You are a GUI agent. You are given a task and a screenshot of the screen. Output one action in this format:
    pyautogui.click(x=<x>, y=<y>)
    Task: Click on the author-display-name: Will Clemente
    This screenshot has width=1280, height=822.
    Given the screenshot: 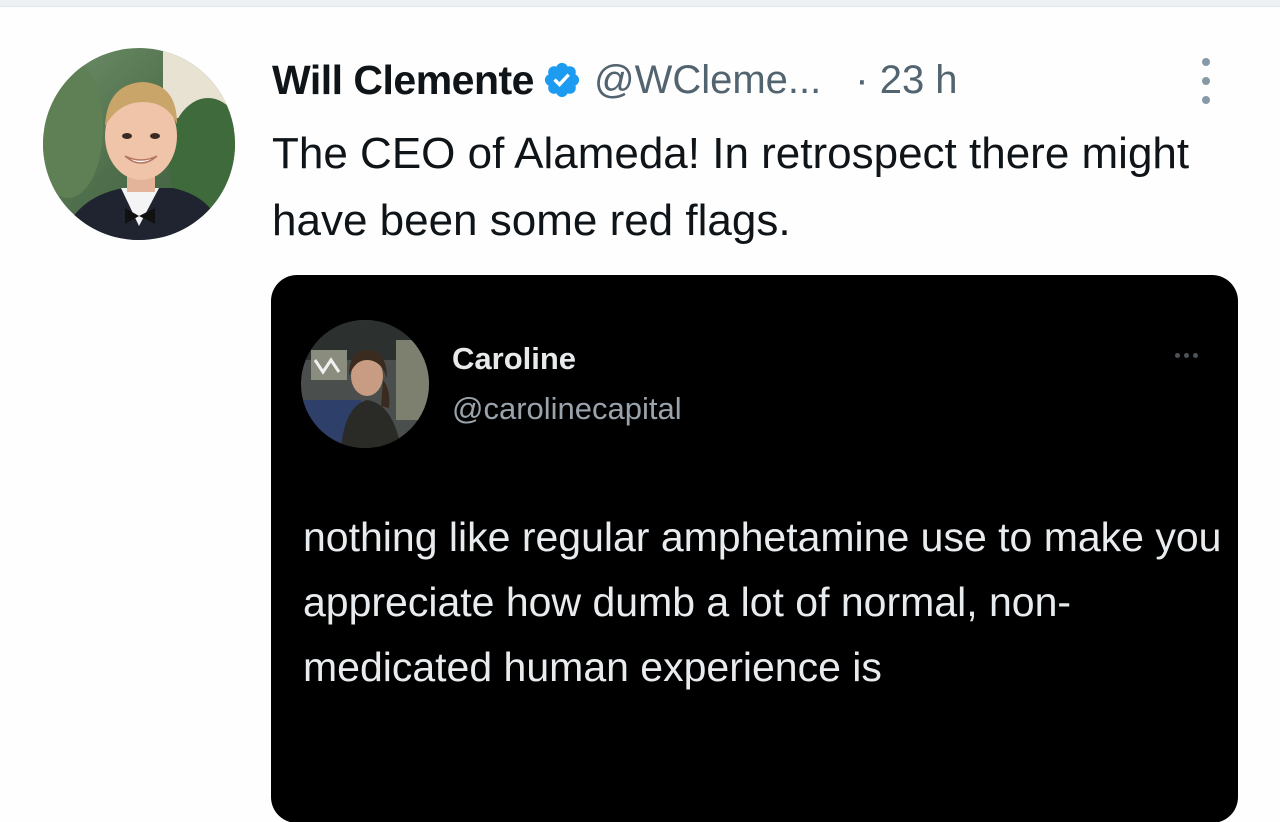 What is the action you would take?
    pyautogui.click(x=403, y=80)
    